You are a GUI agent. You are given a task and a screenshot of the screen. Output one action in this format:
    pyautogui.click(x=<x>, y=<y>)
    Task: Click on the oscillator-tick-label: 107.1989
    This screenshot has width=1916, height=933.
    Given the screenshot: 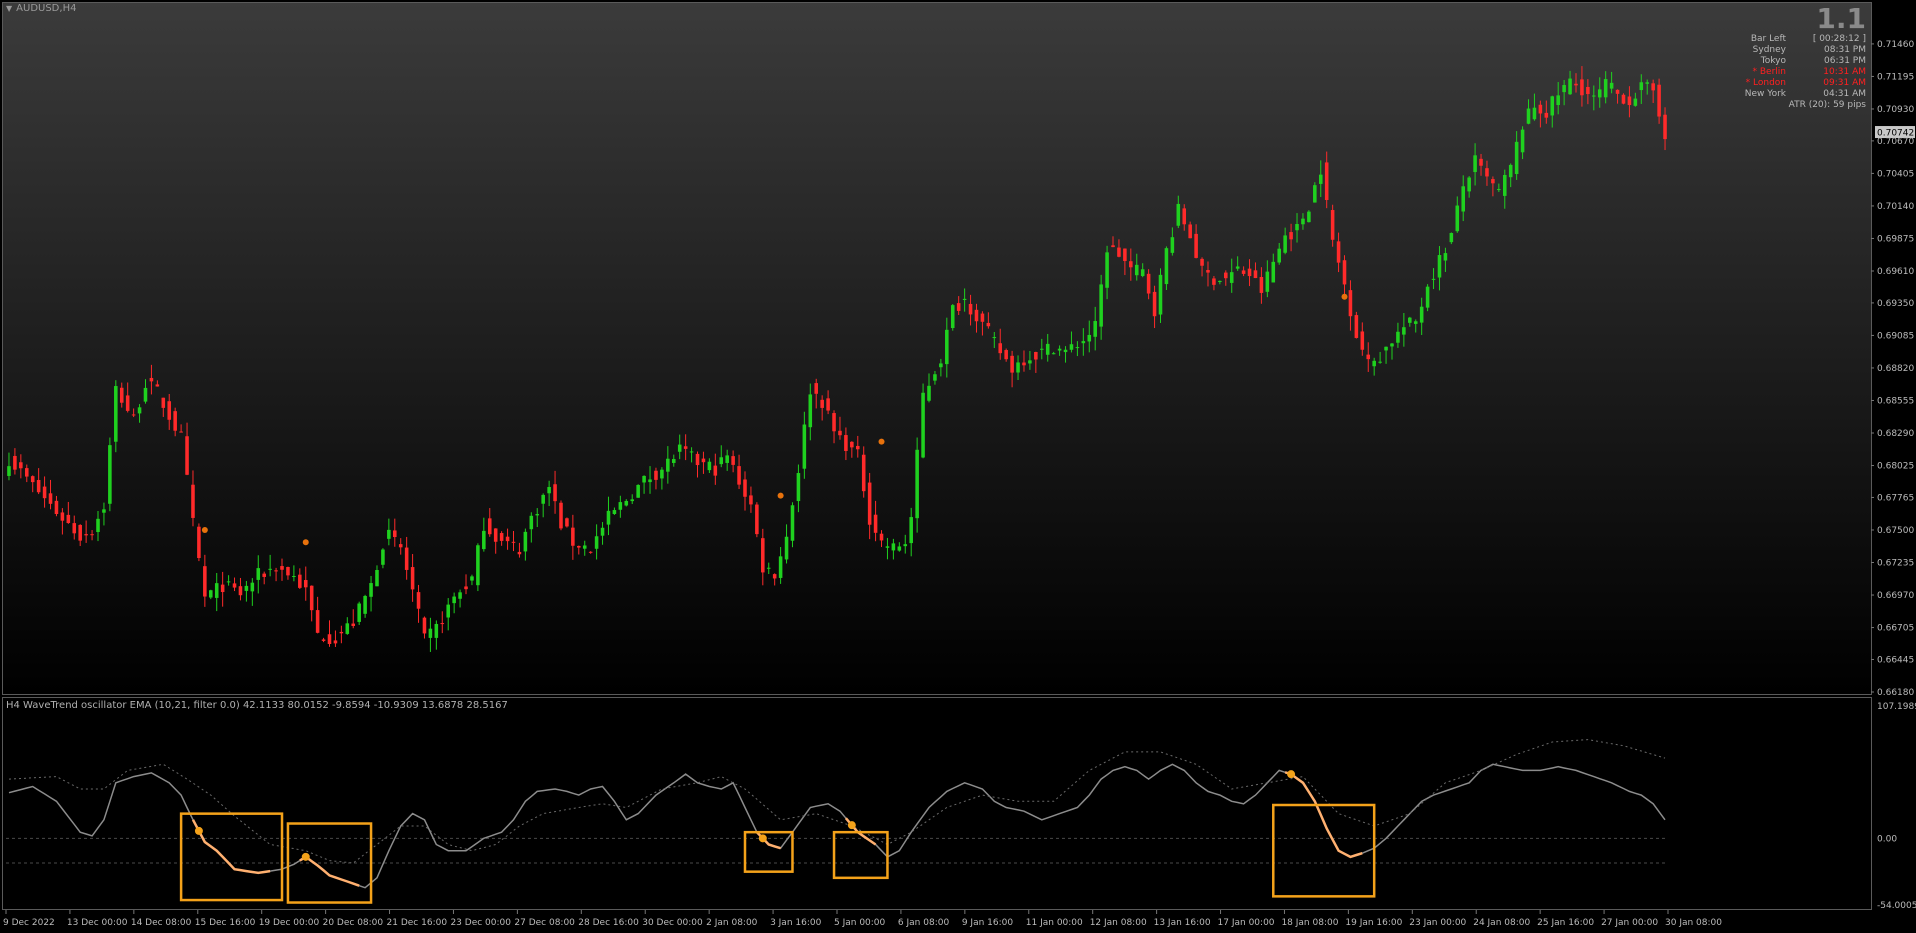 What is the action you would take?
    pyautogui.click(x=1896, y=707)
    